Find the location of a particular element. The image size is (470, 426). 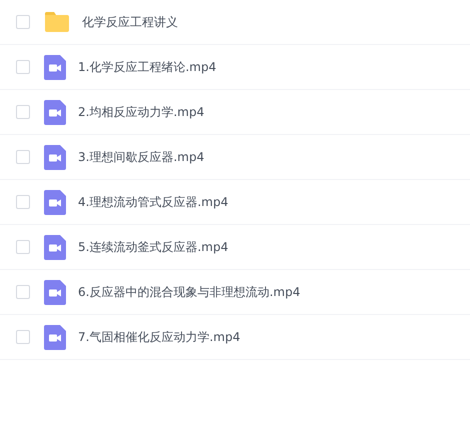

file-name: 1.化学反应工程绪论.mp4 is located at coordinates (147, 67).